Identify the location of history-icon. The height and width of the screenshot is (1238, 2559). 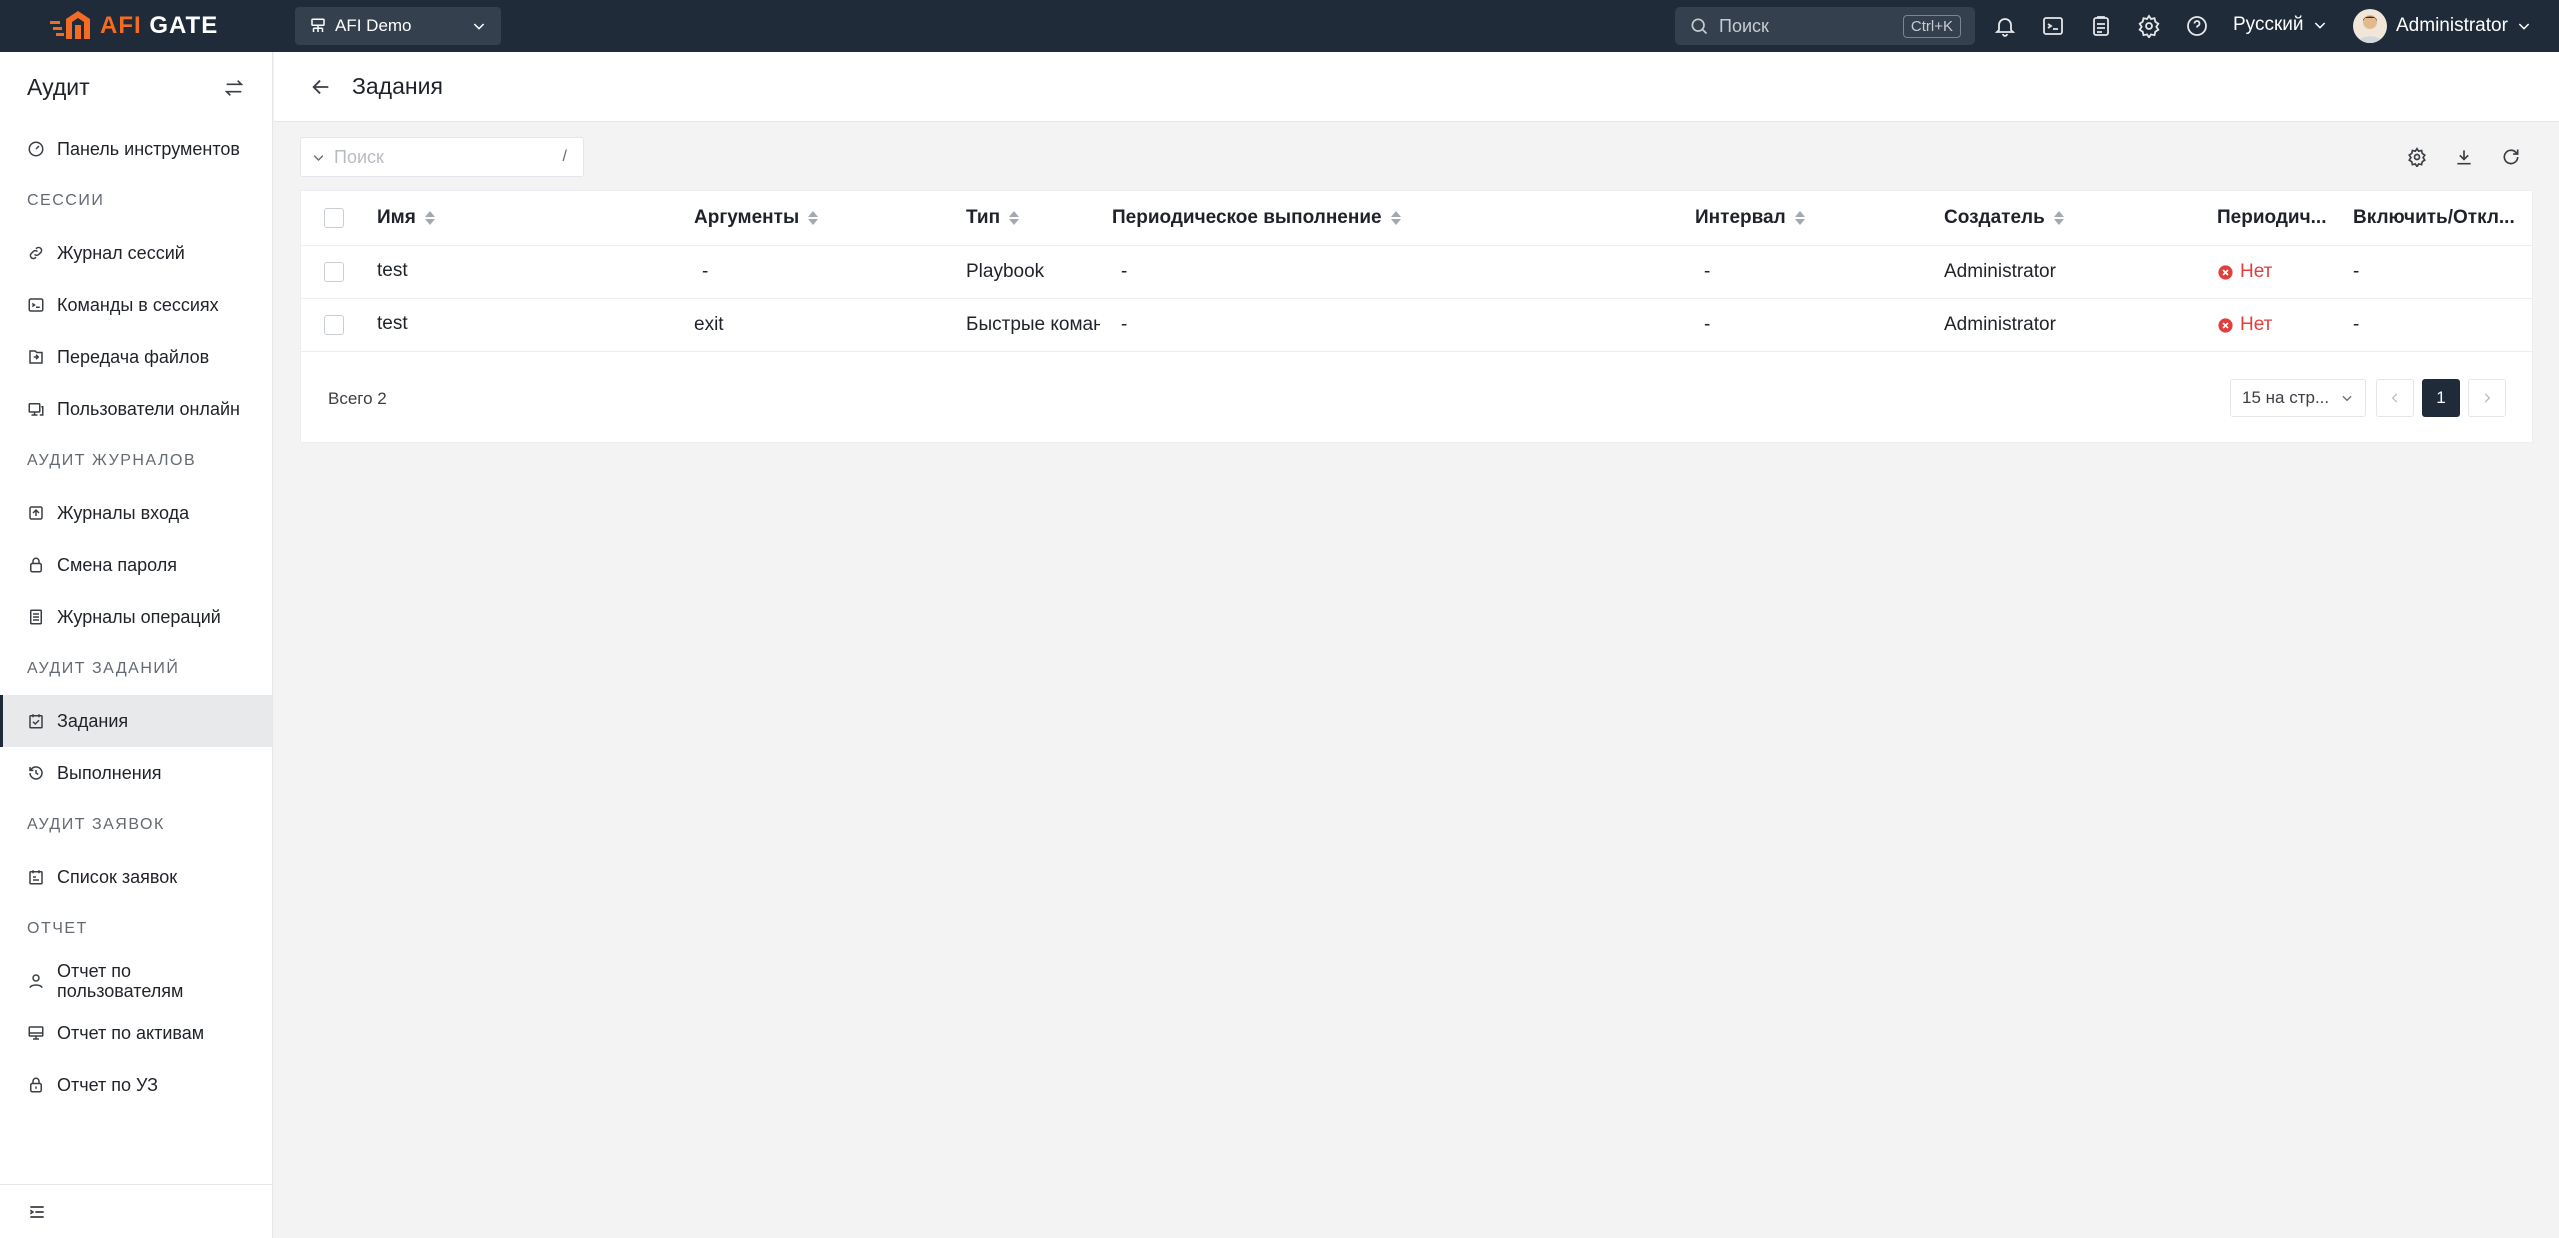
(36, 773).